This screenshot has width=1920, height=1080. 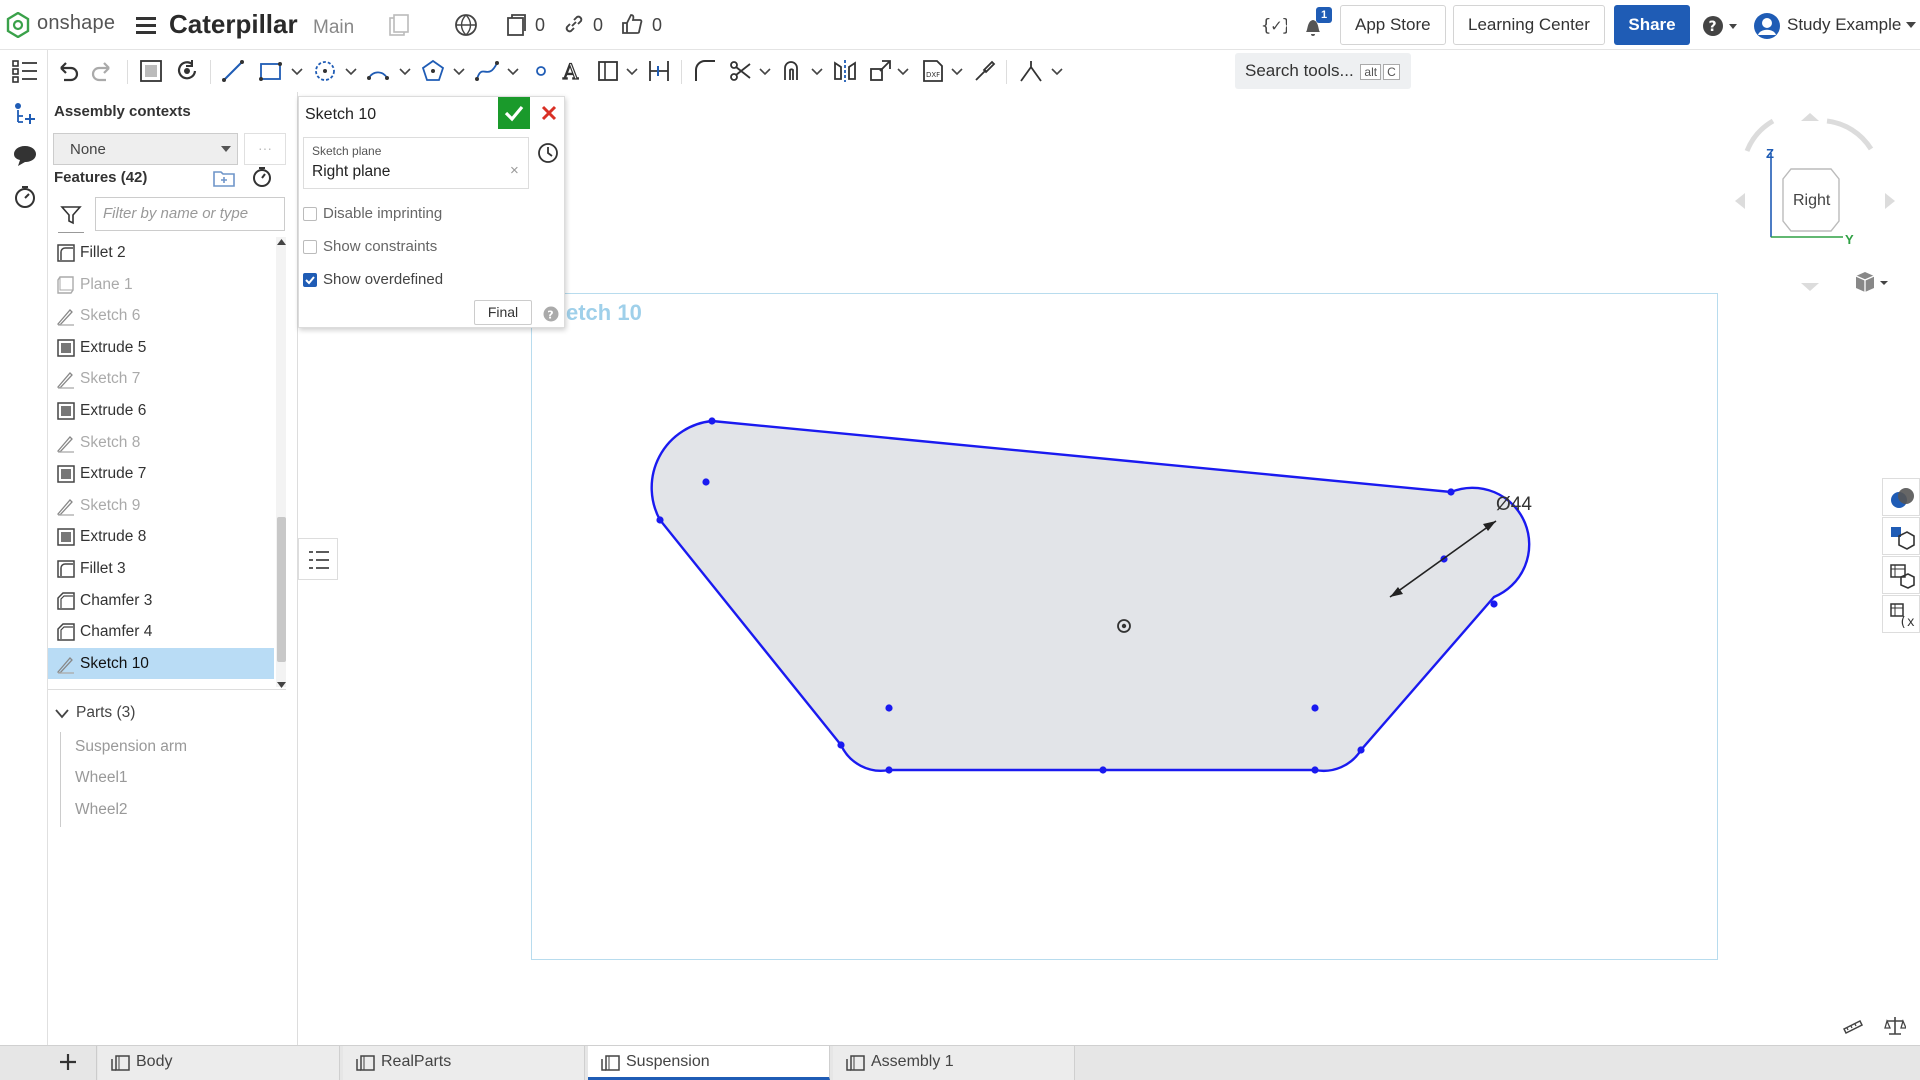 I want to click on appearance-icon, so click(x=1902, y=498).